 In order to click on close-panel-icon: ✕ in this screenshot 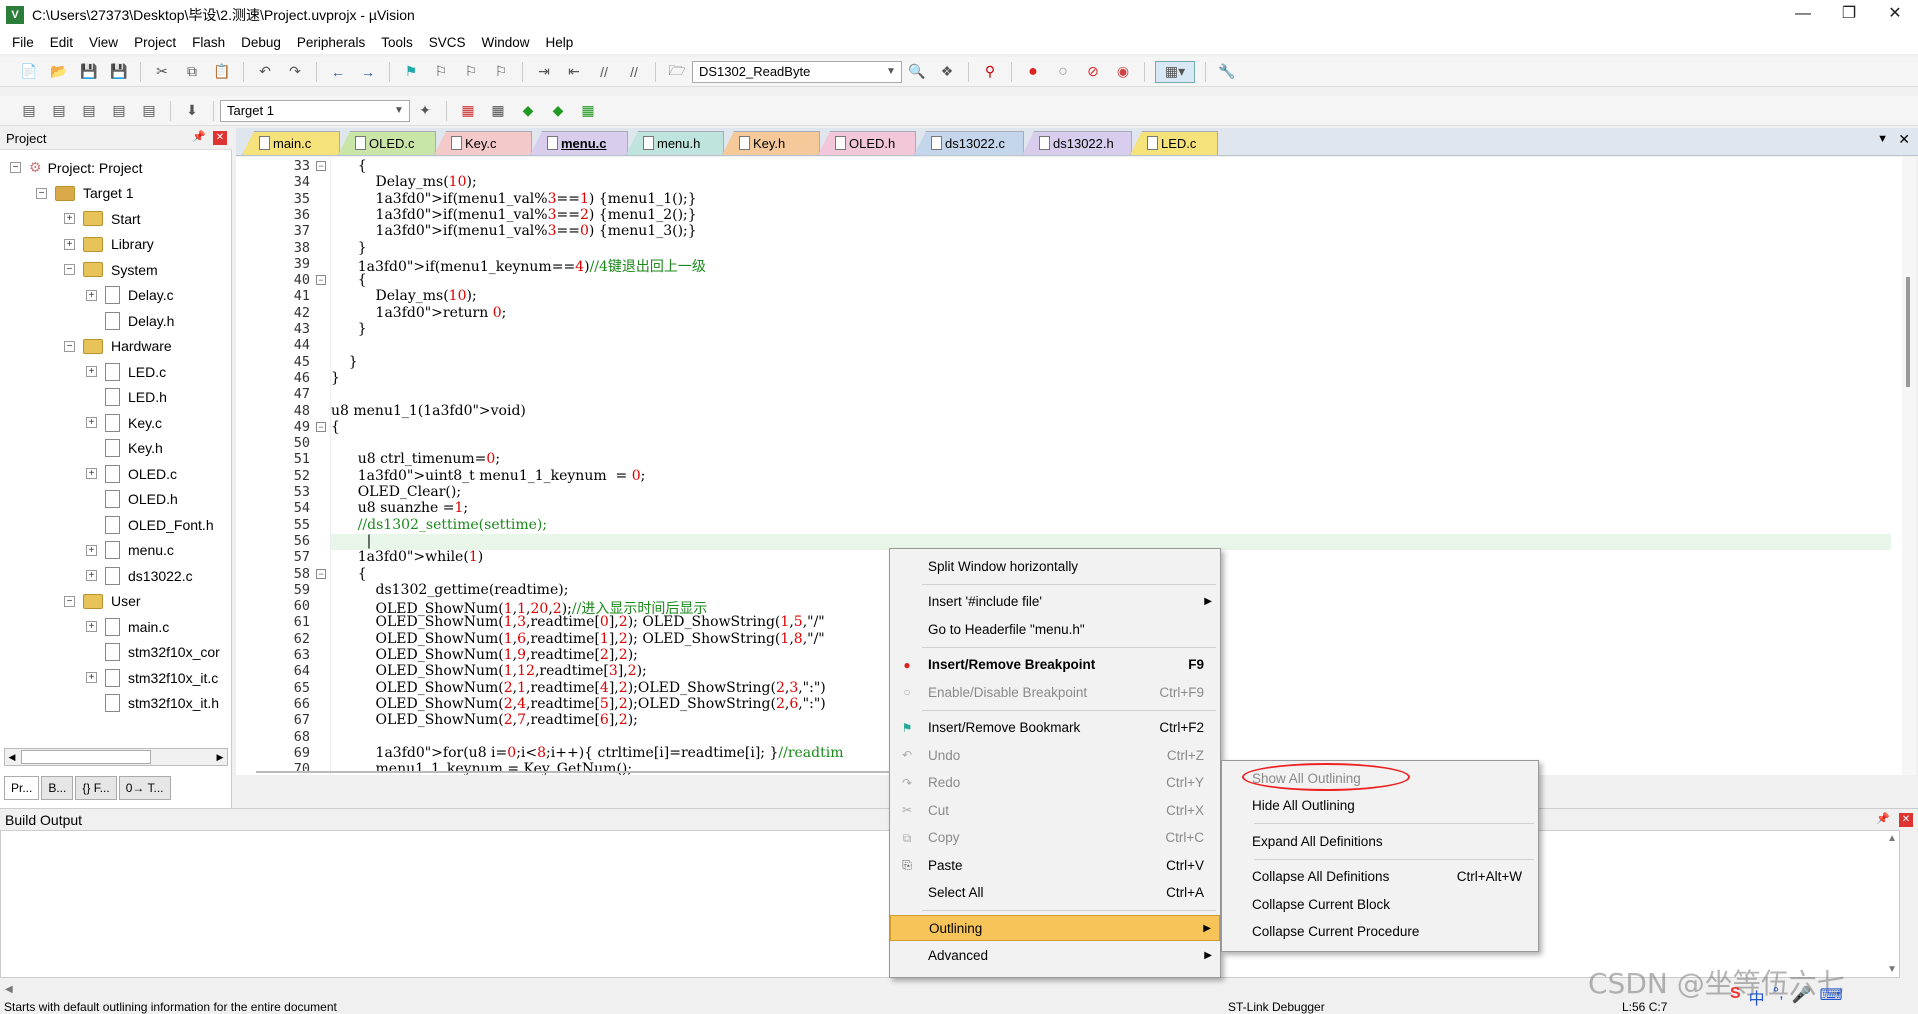, I will do `click(1906, 820)`.